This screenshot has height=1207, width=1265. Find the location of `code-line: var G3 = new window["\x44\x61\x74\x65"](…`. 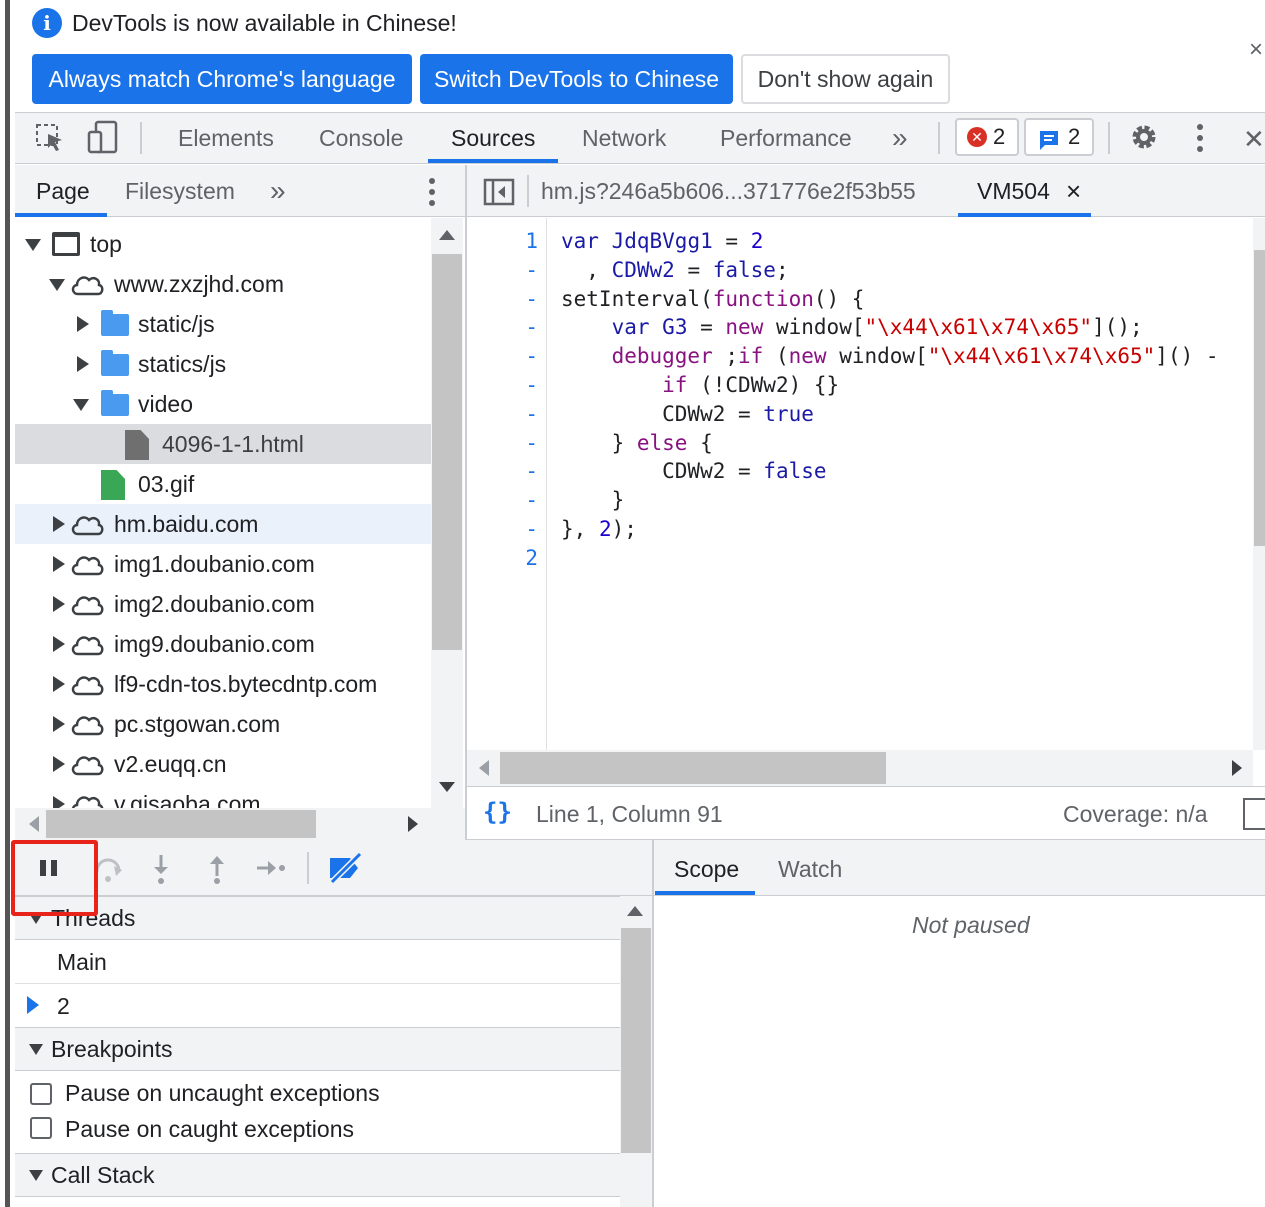

code-line: var G3 = new window["\x44\x61\x74\x65"](… is located at coordinates (877, 327).